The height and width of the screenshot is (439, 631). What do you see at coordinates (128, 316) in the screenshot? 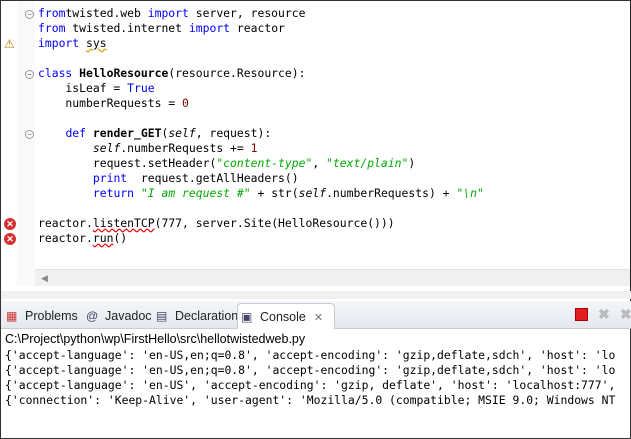
I see `tab-label: Javadoc` at bounding box center [128, 316].